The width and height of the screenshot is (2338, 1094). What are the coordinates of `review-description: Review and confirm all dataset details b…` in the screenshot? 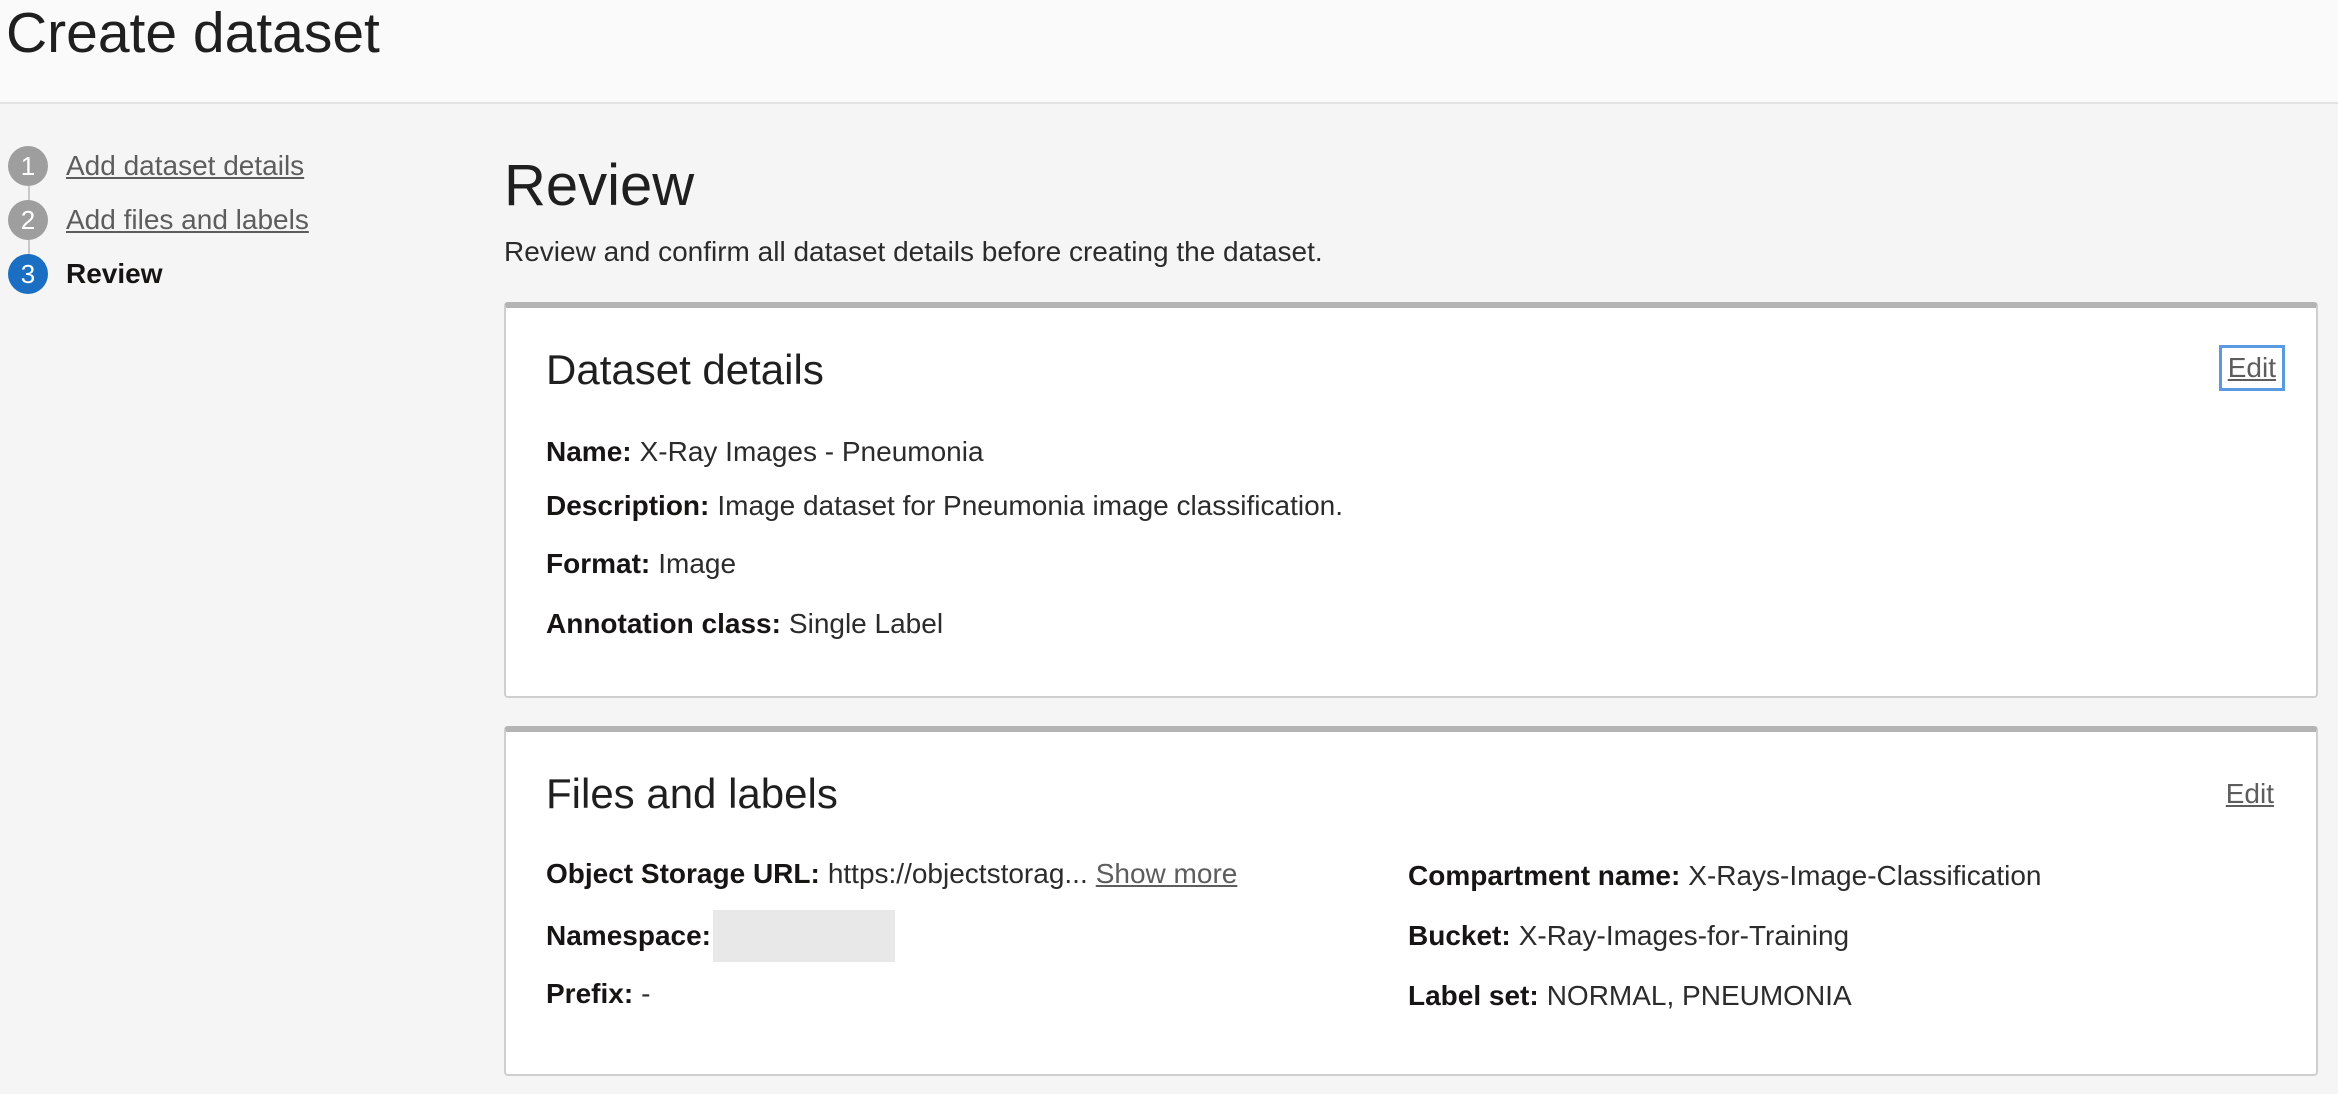 It's located at (913, 251).